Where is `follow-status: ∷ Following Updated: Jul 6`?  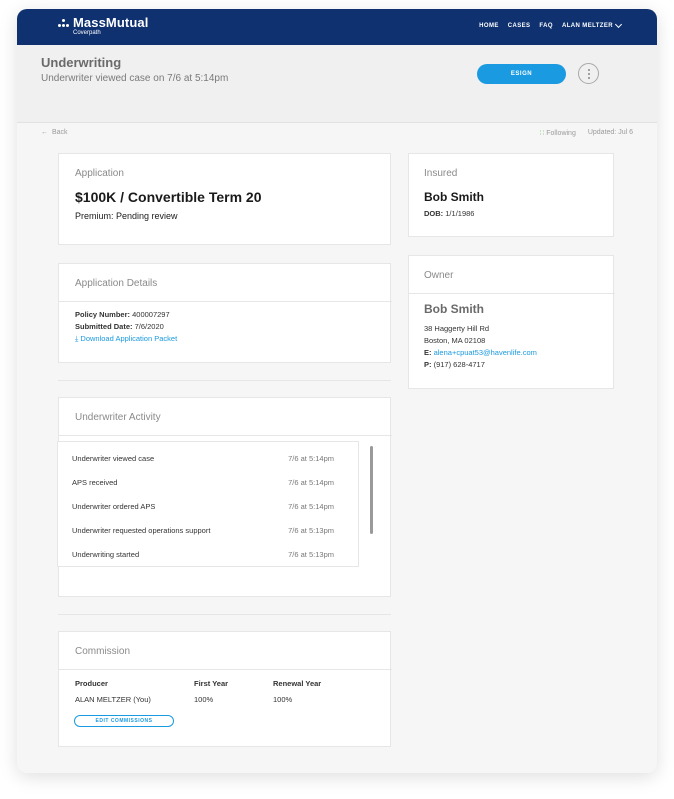 follow-status: ∷ Following Updated: Jul 6 is located at coordinates (586, 133).